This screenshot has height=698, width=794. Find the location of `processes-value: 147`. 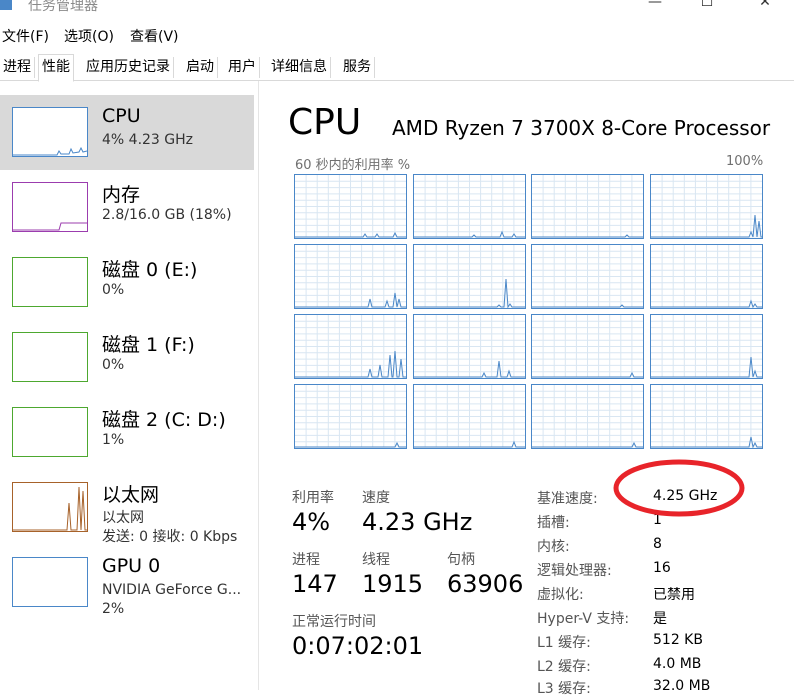

processes-value: 147 is located at coordinates (315, 584).